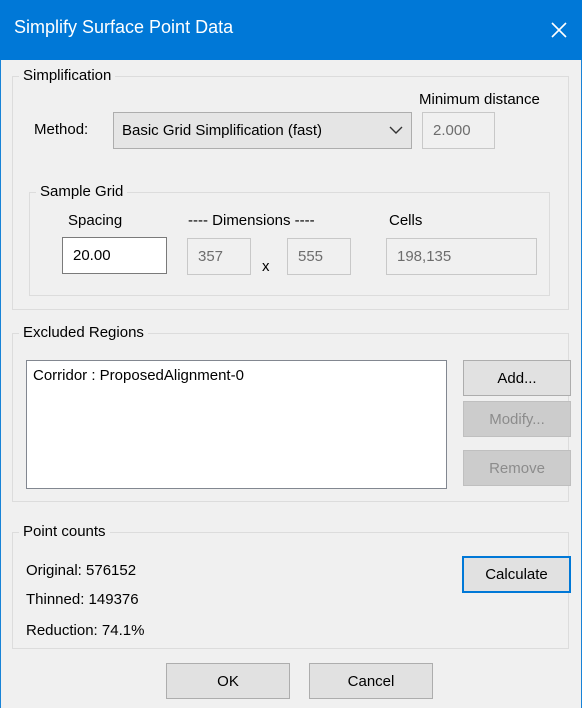  I want to click on window-border-left, so click(0, 384).